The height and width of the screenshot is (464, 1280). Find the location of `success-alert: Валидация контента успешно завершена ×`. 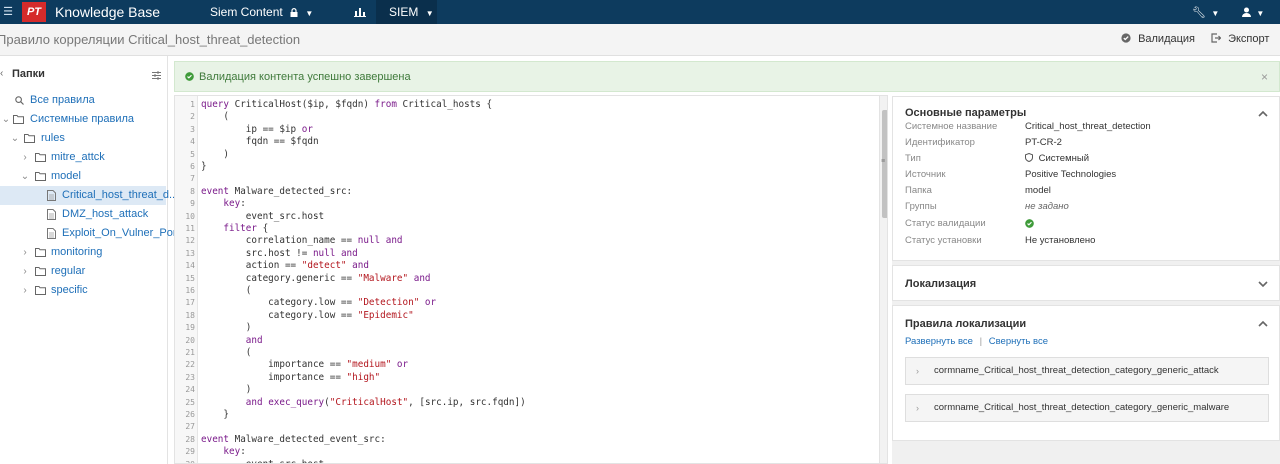

success-alert: Валидация контента успешно завершена × is located at coordinates (727, 76).